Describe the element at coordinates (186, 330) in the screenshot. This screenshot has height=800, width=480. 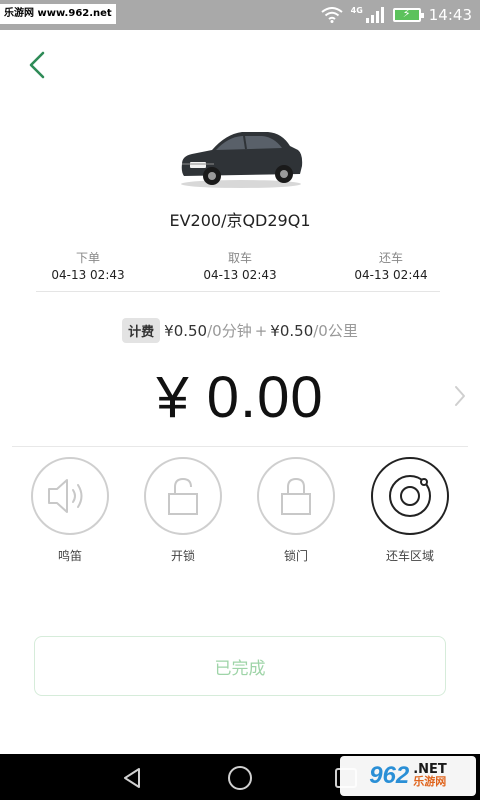
I see `time-price: ¥0.50` at that location.